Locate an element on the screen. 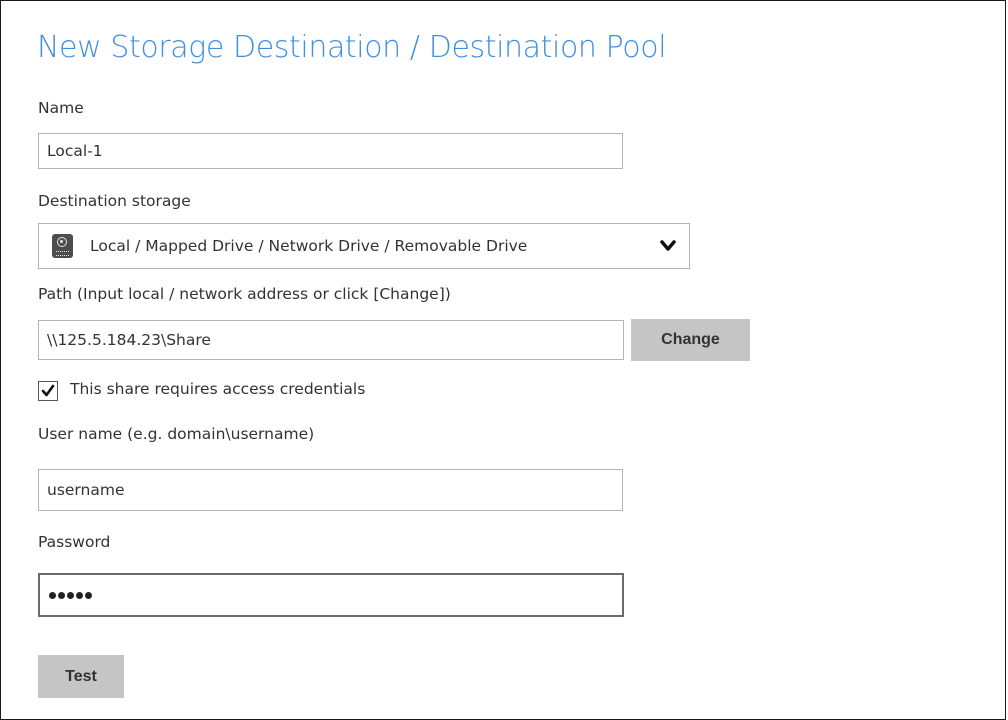  hard-drive-icon is located at coordinates (62, 246).